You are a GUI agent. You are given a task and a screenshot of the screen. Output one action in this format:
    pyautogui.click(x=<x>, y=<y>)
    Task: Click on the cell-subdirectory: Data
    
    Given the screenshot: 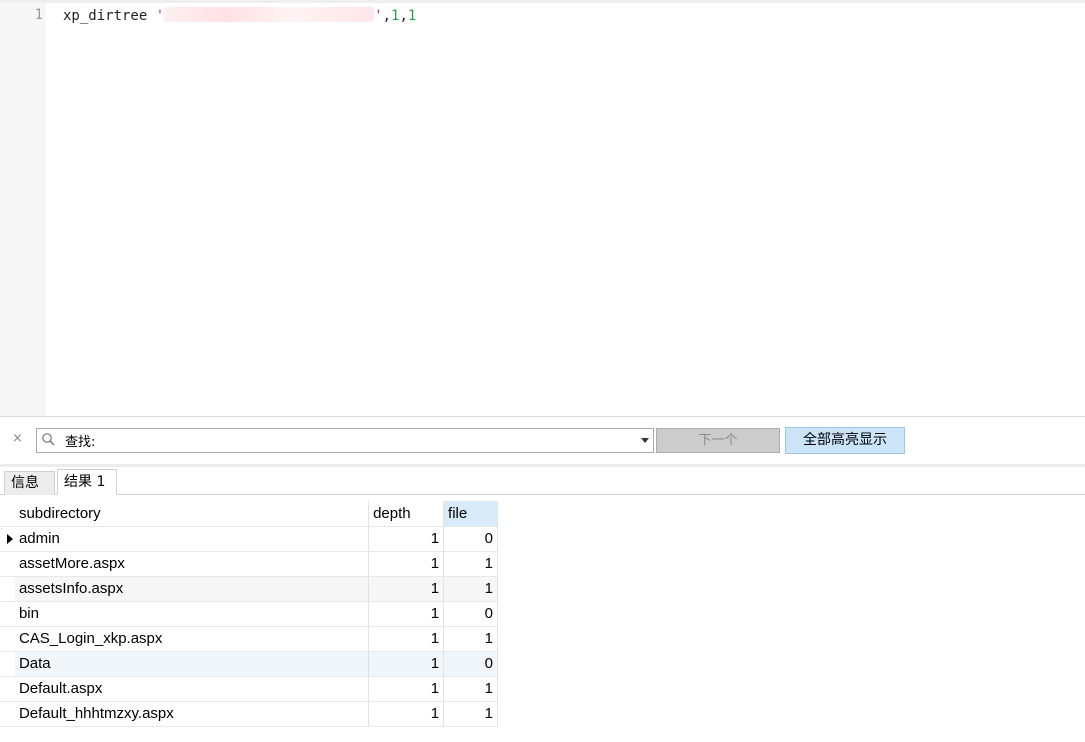 What is the action you would take?
    pyautogui.click(x=192, y=664)
    